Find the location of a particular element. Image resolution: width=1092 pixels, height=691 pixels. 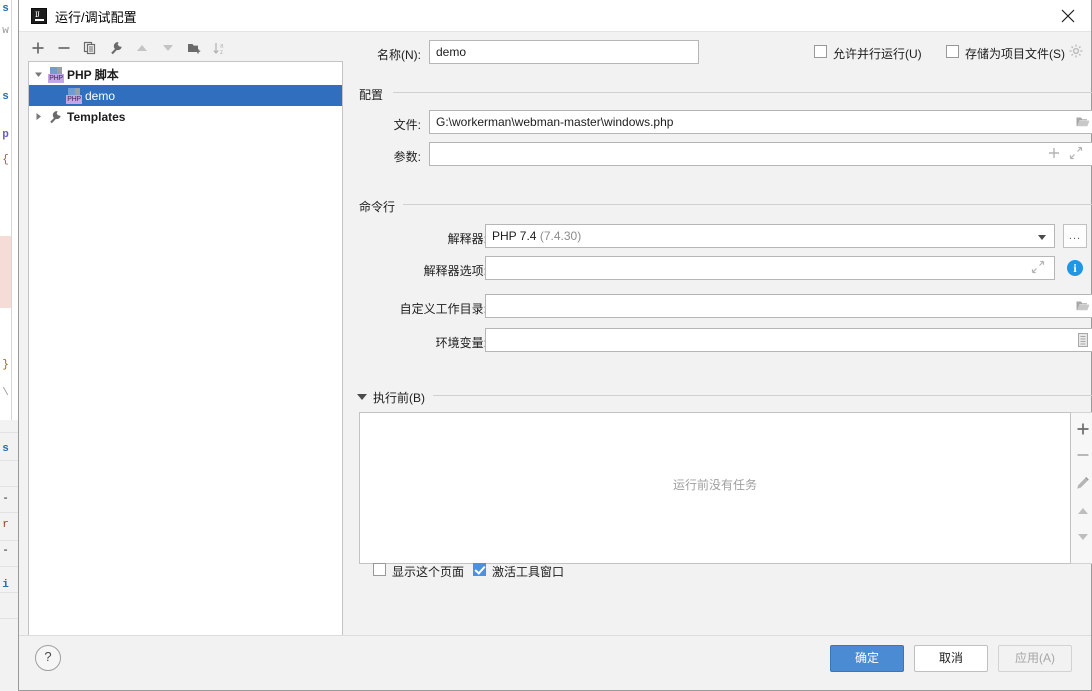

arguments-label: 参数: is located at coordinates (407, 157).